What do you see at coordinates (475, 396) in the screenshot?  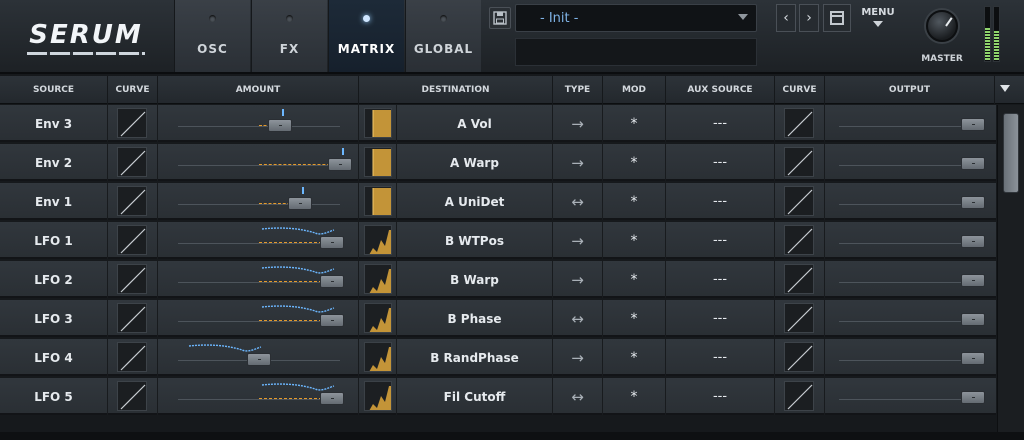 I see `destination-cell: Fil Cutoff` at bounding box center [475, 396].